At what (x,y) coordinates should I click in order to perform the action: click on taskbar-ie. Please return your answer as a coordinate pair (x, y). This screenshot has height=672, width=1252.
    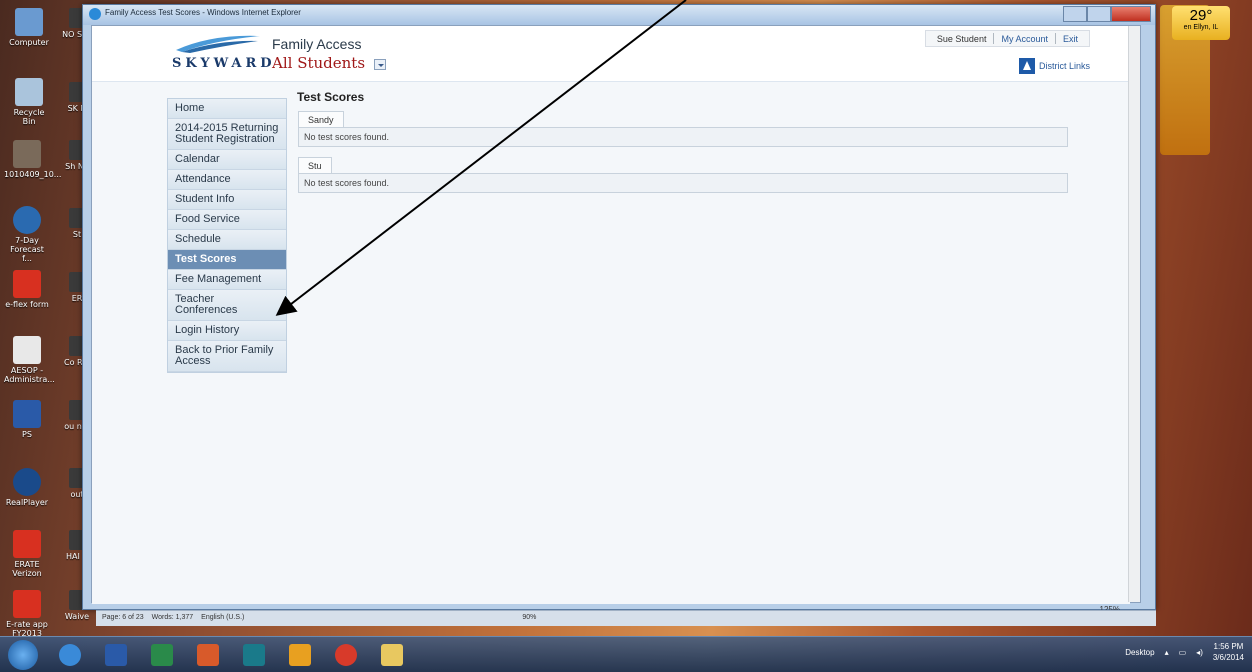
    Looking at the image, I should click on (70, 655).